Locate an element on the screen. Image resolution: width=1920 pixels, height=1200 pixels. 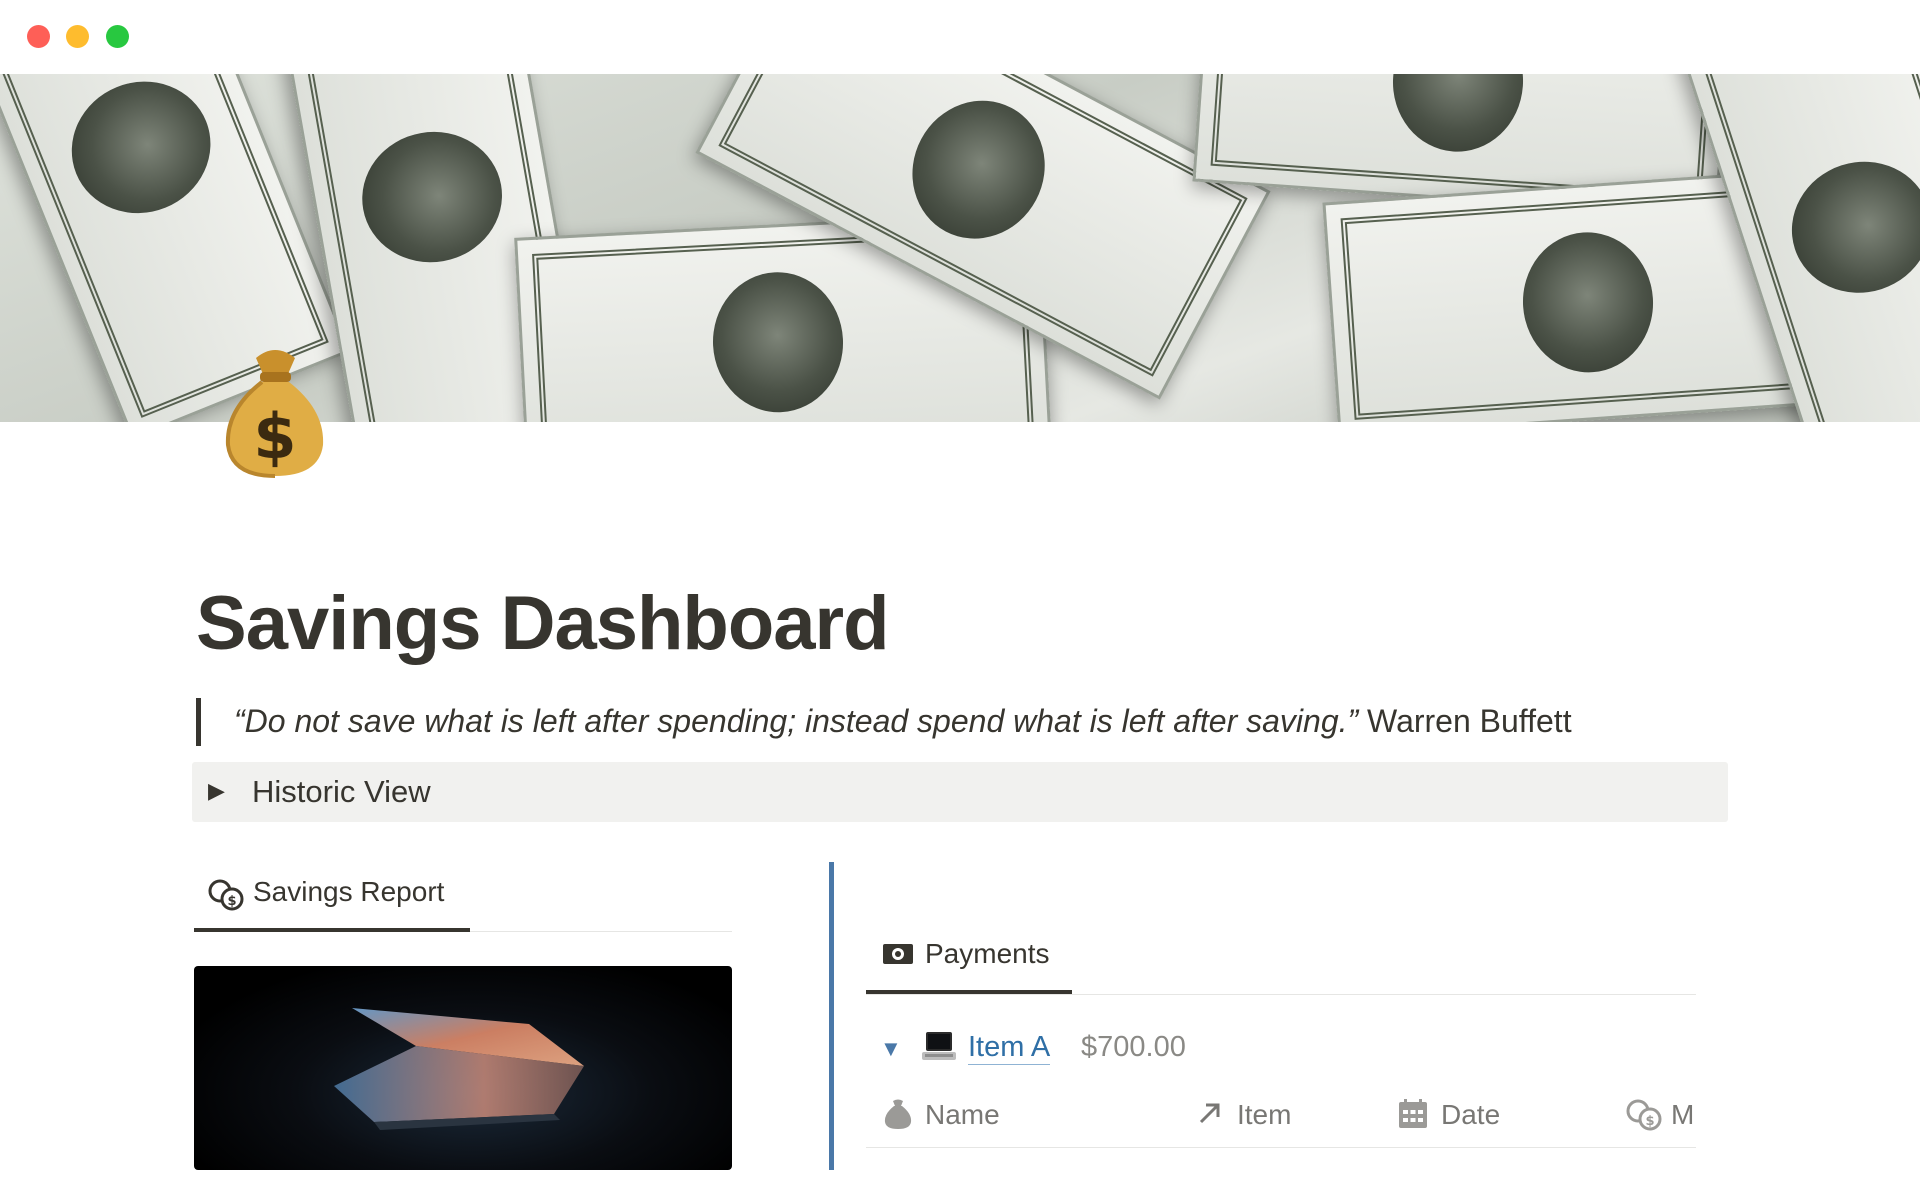
tab-savings-report-label: Savings Report is located at coordinates (349, 891).